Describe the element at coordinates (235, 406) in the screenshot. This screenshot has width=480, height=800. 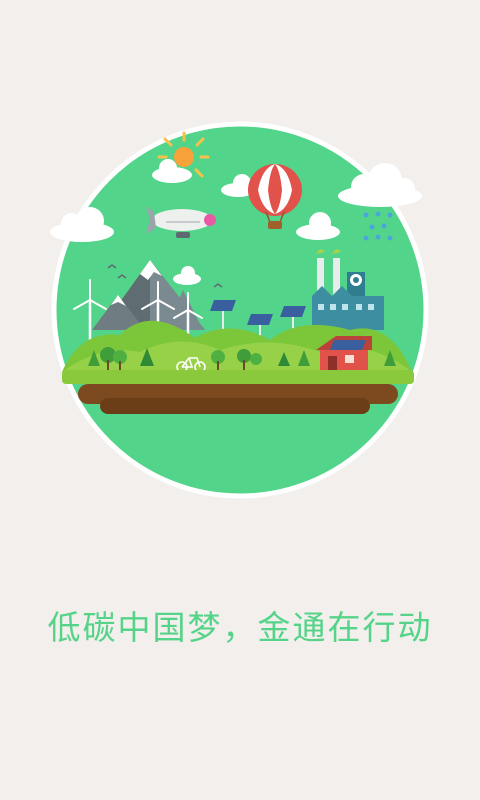
I see `soil-layer-bottom` at that location.